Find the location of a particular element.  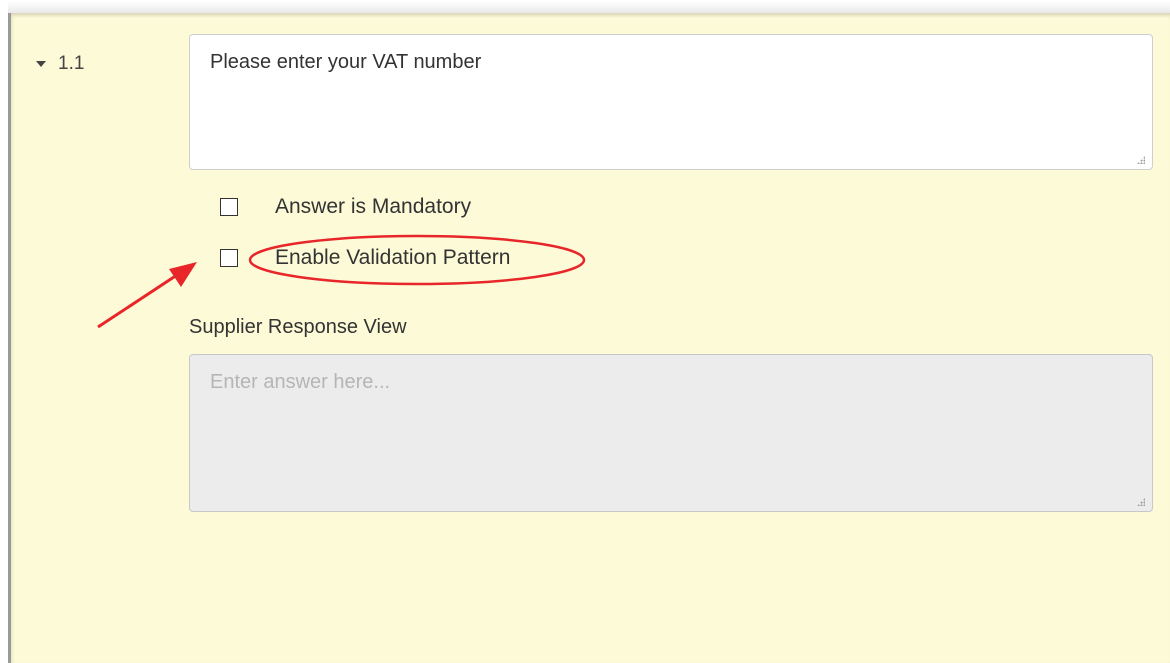

supplier-response-view-label: Supplier Response View is located at coordinates (298, 327).